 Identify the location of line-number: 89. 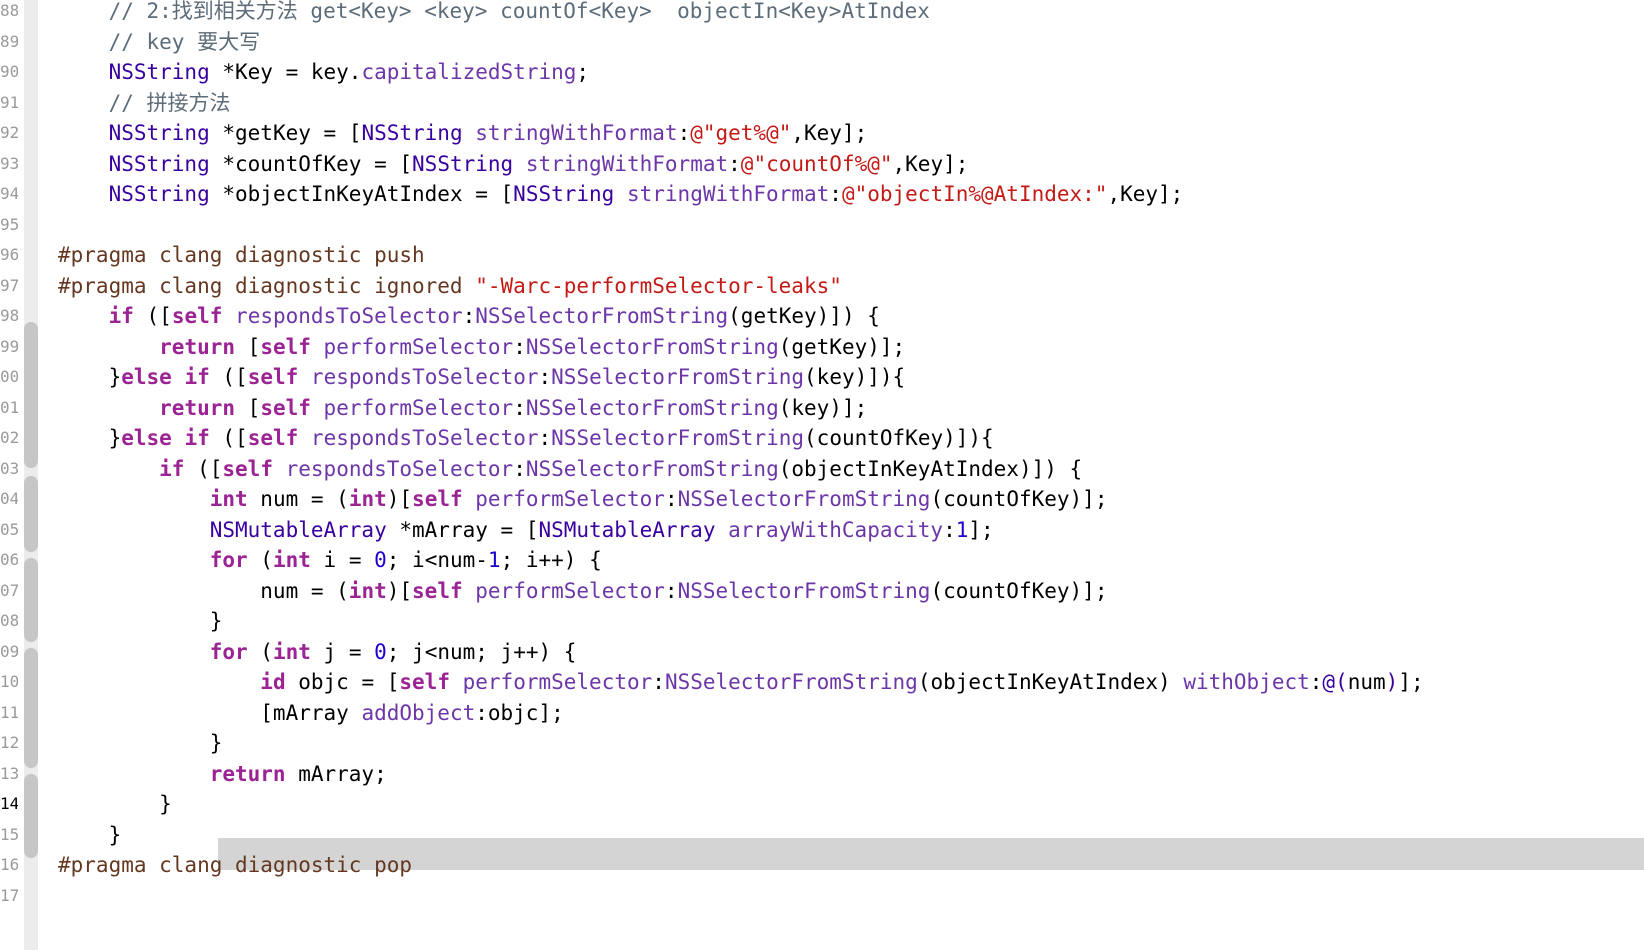
(9, 41).